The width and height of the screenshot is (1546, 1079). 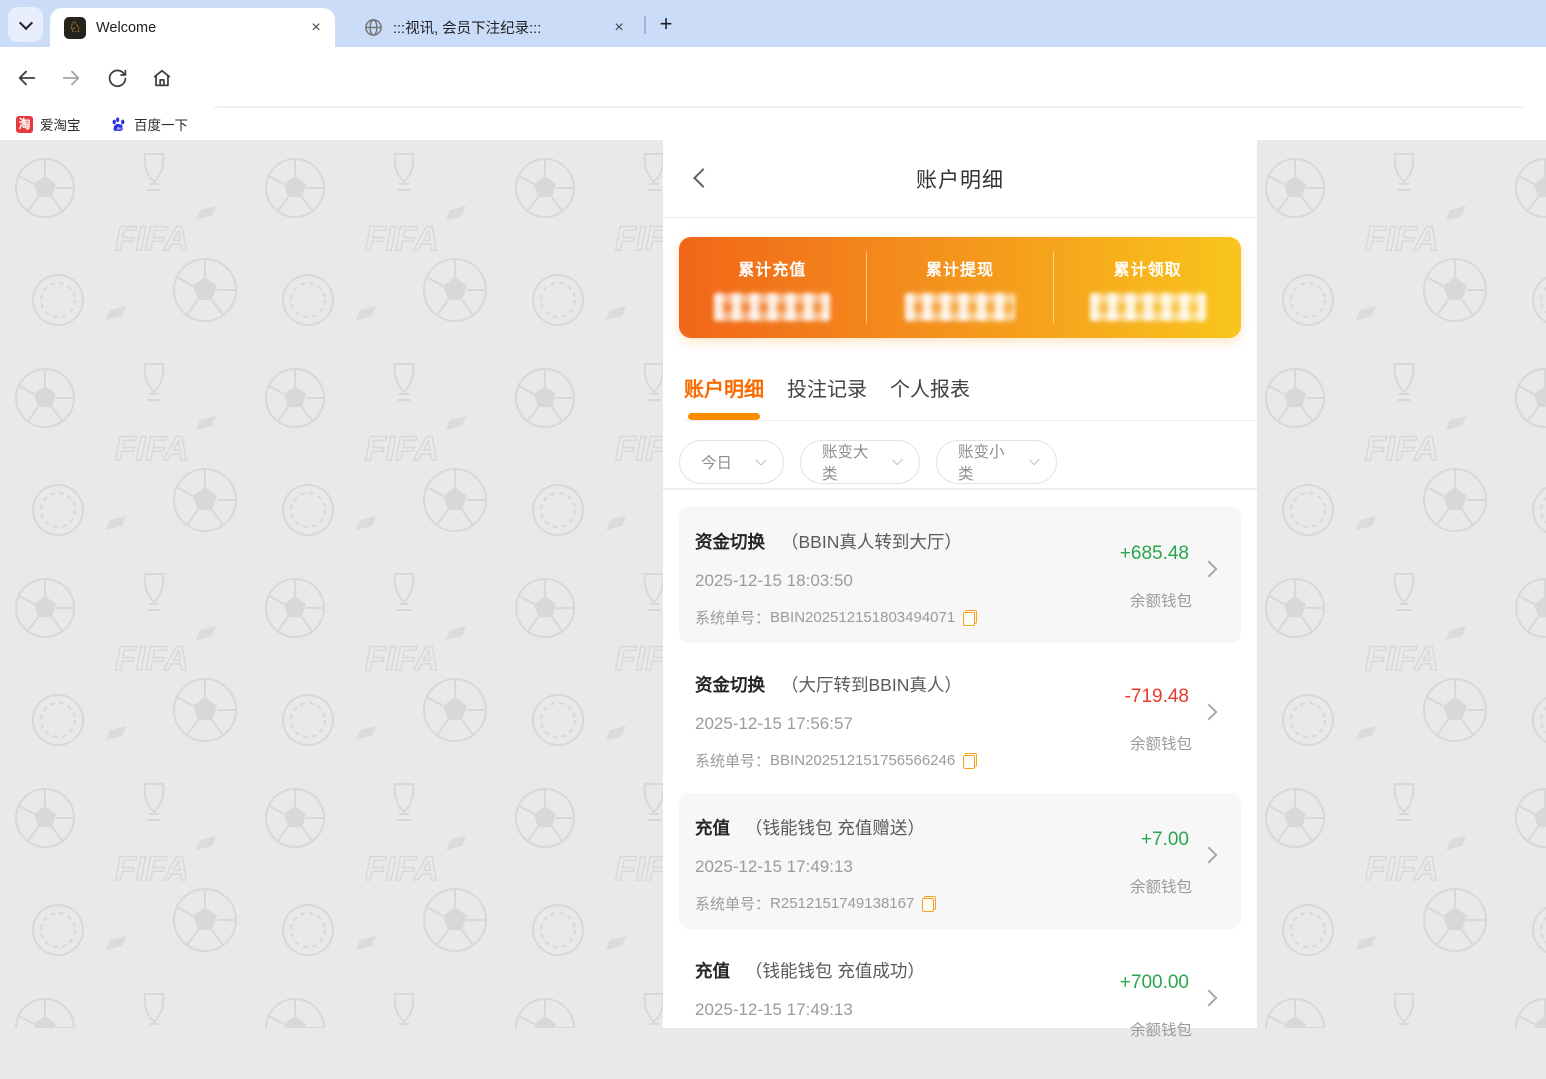 I want to click on browser-tab-welcome: ♘ Welcome ×, so click(x=192, y=27).